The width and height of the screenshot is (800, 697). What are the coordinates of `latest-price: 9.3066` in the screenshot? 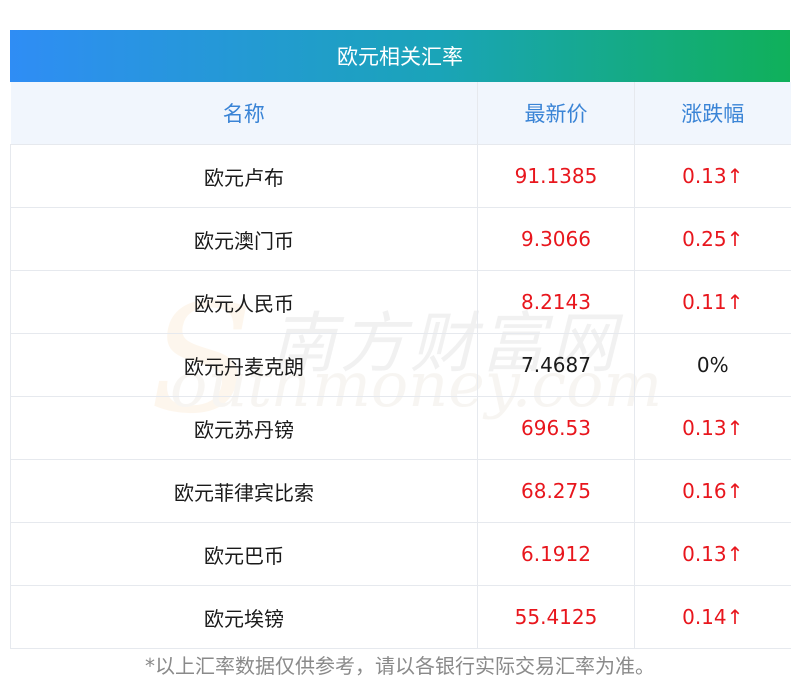 It's located at (556, 239).